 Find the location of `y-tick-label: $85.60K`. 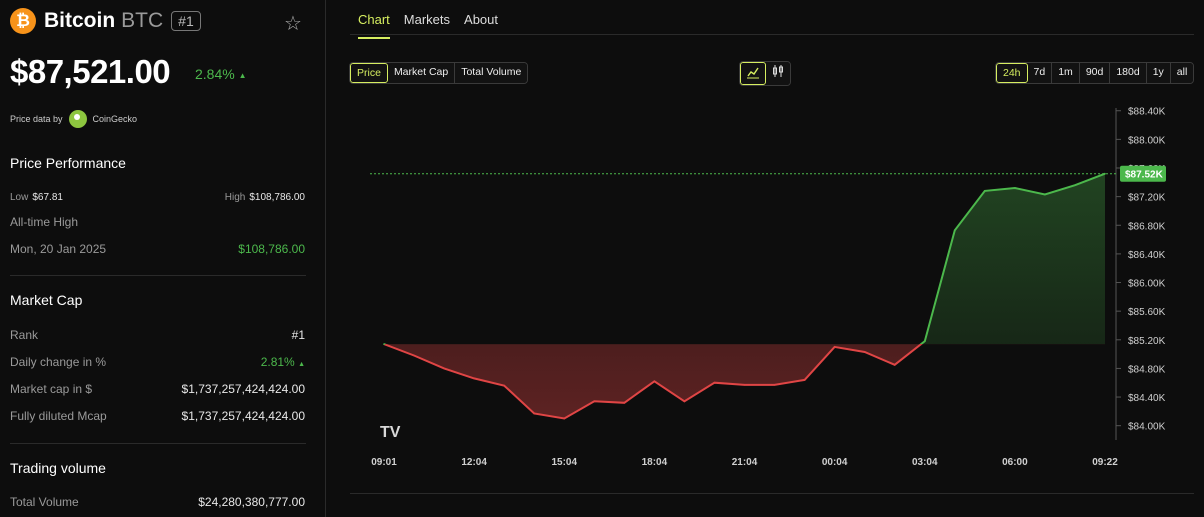

y-tick-label: $85.60K is located at coordinates (1147, 312).